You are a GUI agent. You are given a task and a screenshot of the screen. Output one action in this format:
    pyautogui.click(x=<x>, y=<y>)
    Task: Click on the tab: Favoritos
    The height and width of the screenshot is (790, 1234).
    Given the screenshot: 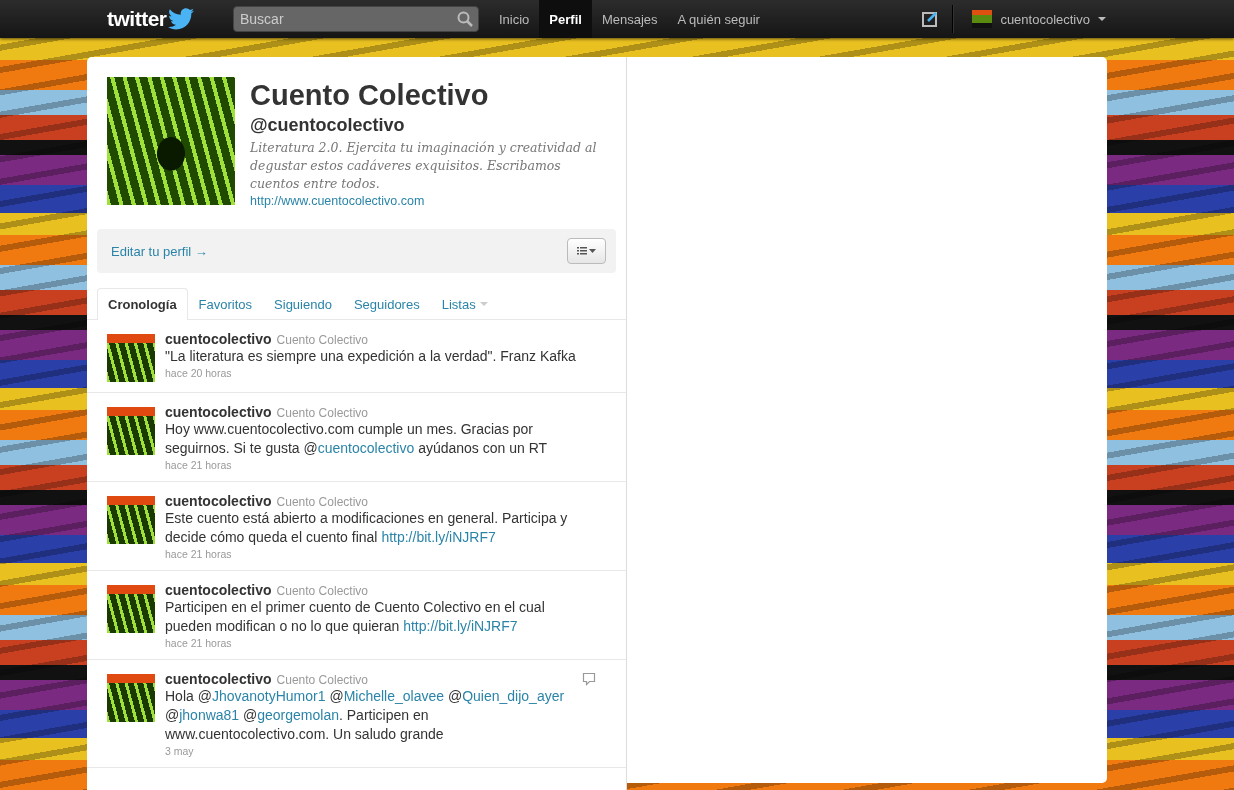 What is the action you would take?
    pyautogui.click(x=225, y=303)
    